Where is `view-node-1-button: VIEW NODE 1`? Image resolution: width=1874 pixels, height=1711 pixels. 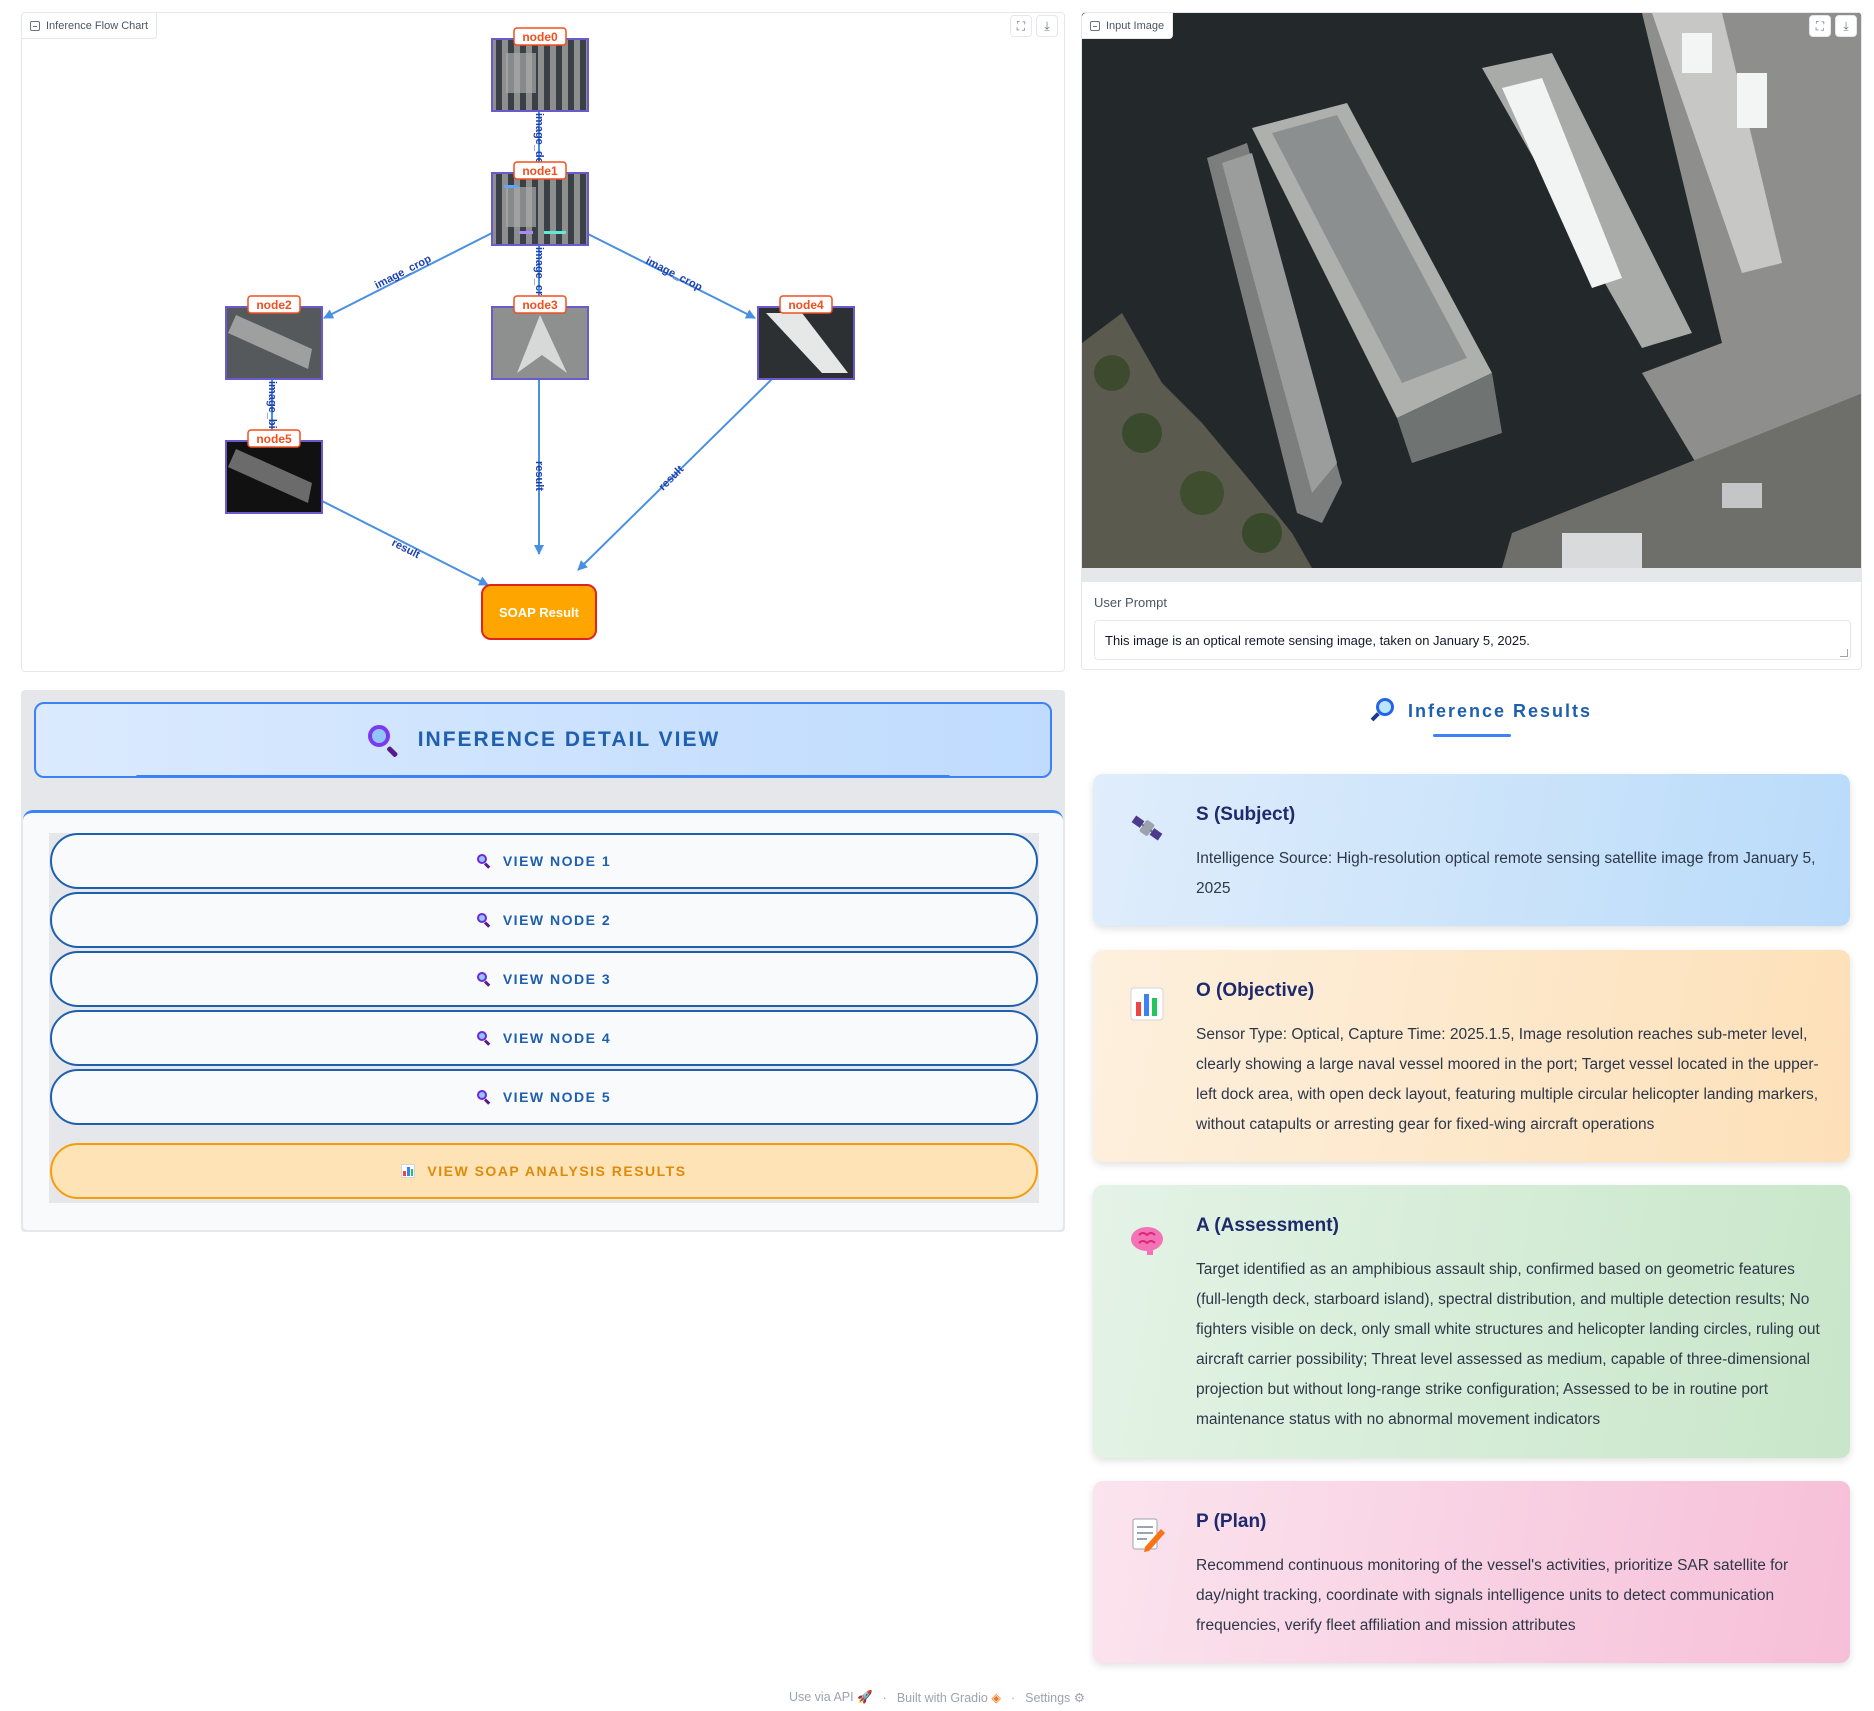 view-node-1-button: VIEW NODE 1 is located at coordinates (544, 861).